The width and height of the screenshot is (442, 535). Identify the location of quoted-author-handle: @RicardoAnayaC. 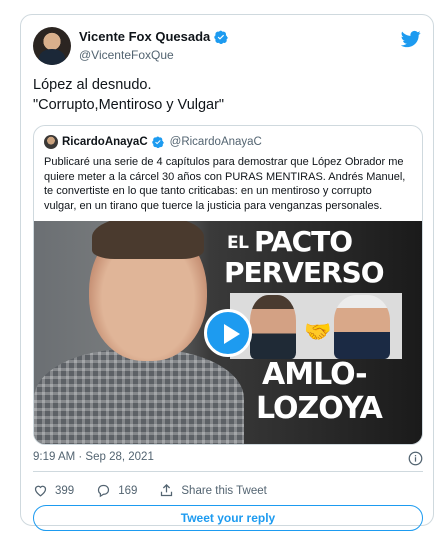
(215, 142).